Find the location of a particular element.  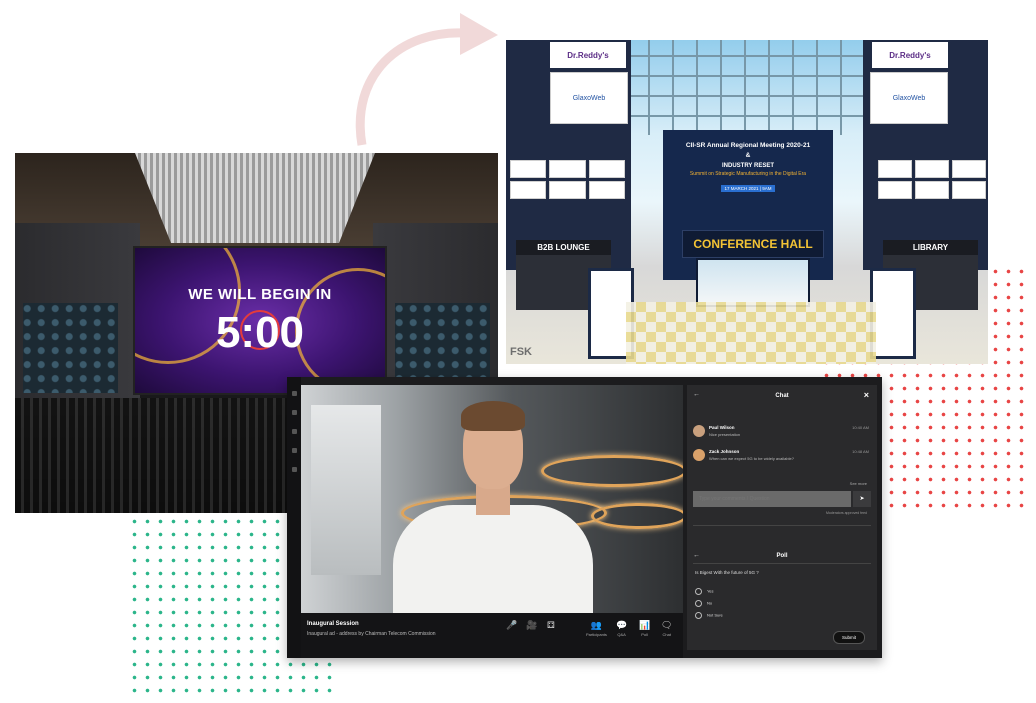

camera-icon: 🎥 is located at coordinates (531, 625).